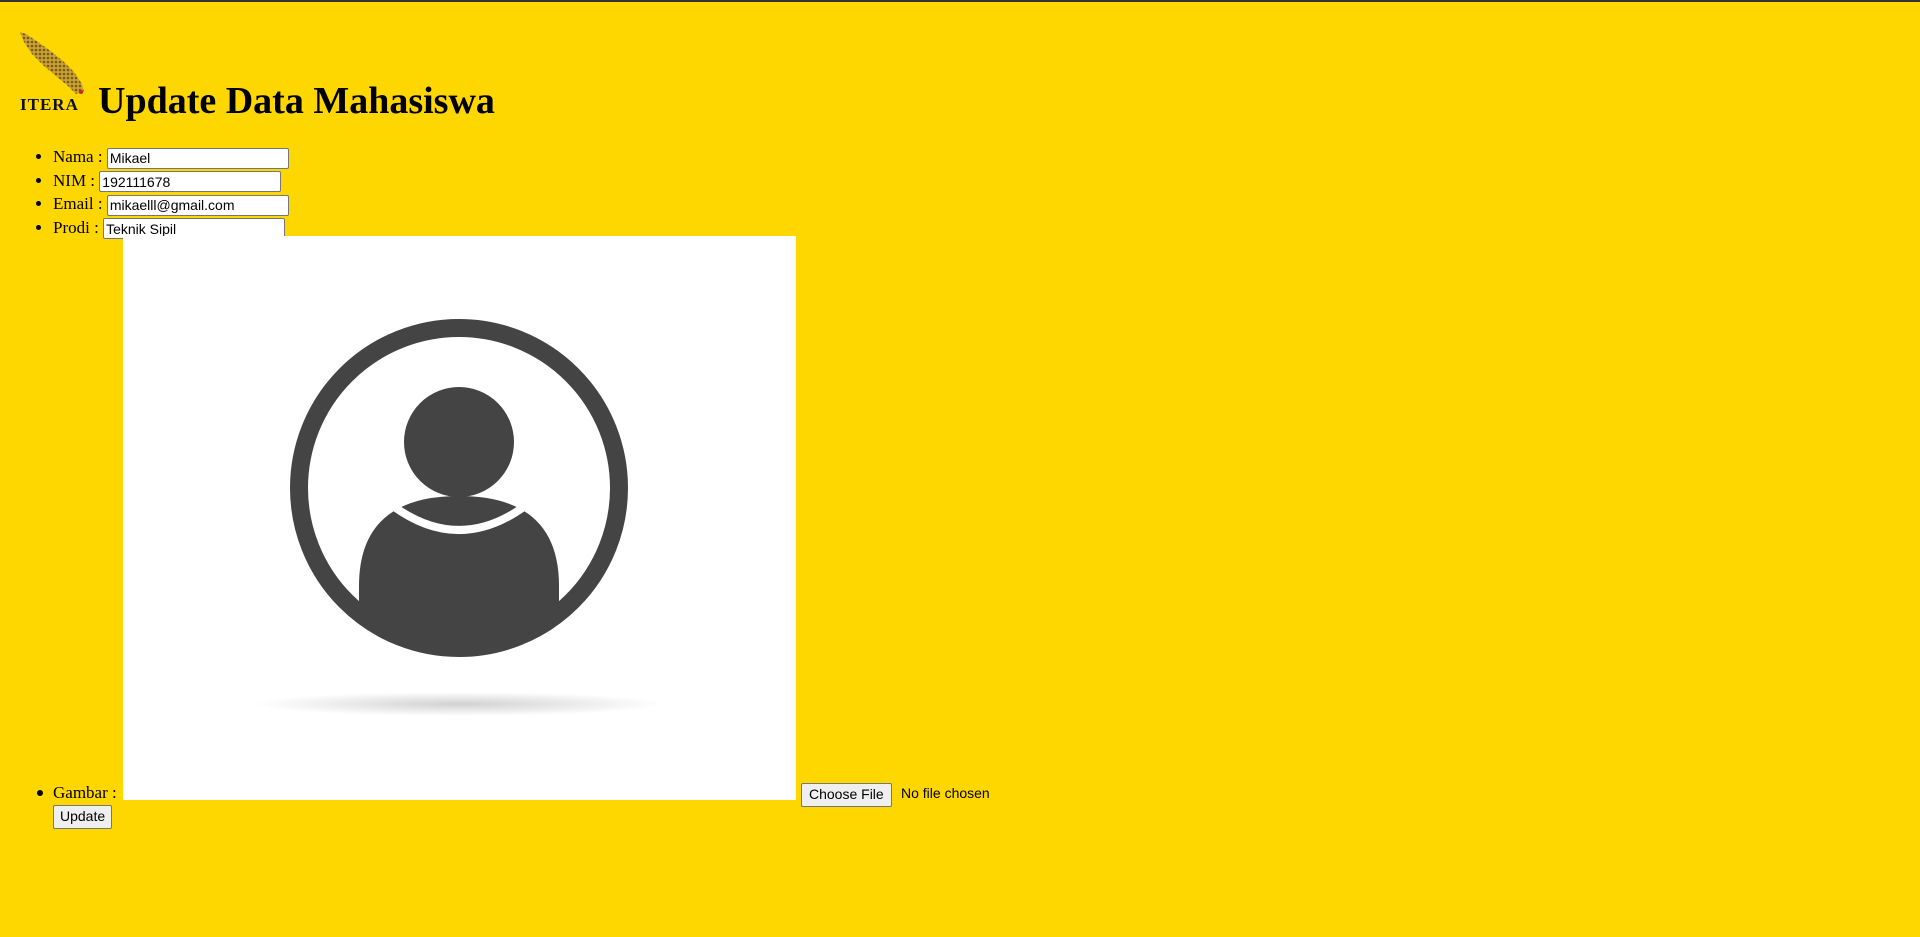 The height and width of the screenshot is (937, 1920). I want to click on page-title: Update Data Mahasiswa, so click(296, 101).